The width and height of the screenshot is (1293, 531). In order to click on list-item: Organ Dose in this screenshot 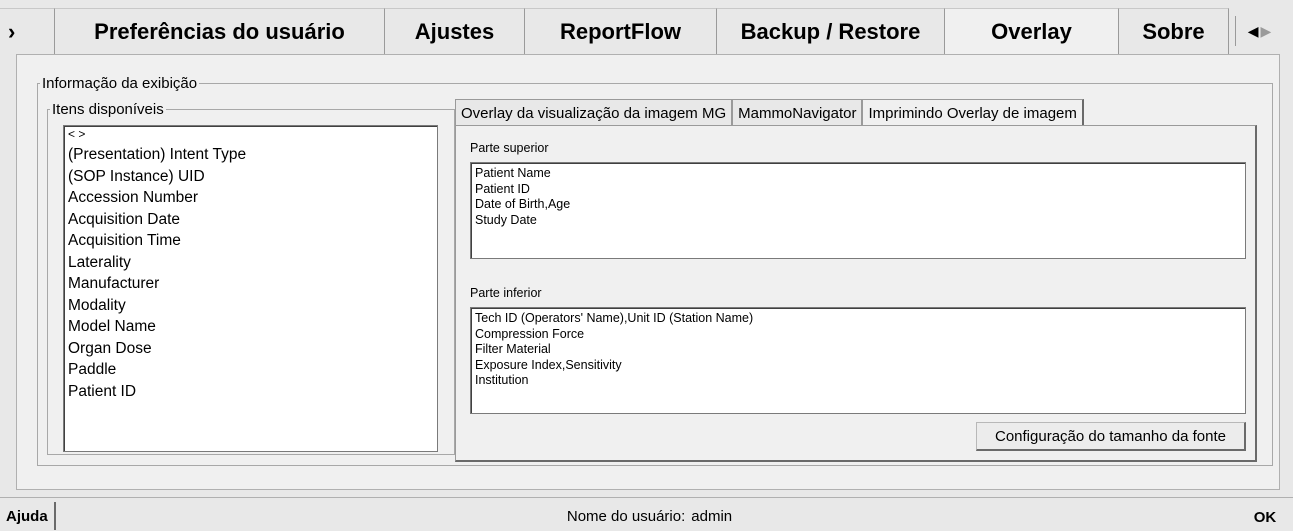, I will do `click(250, 349)`.